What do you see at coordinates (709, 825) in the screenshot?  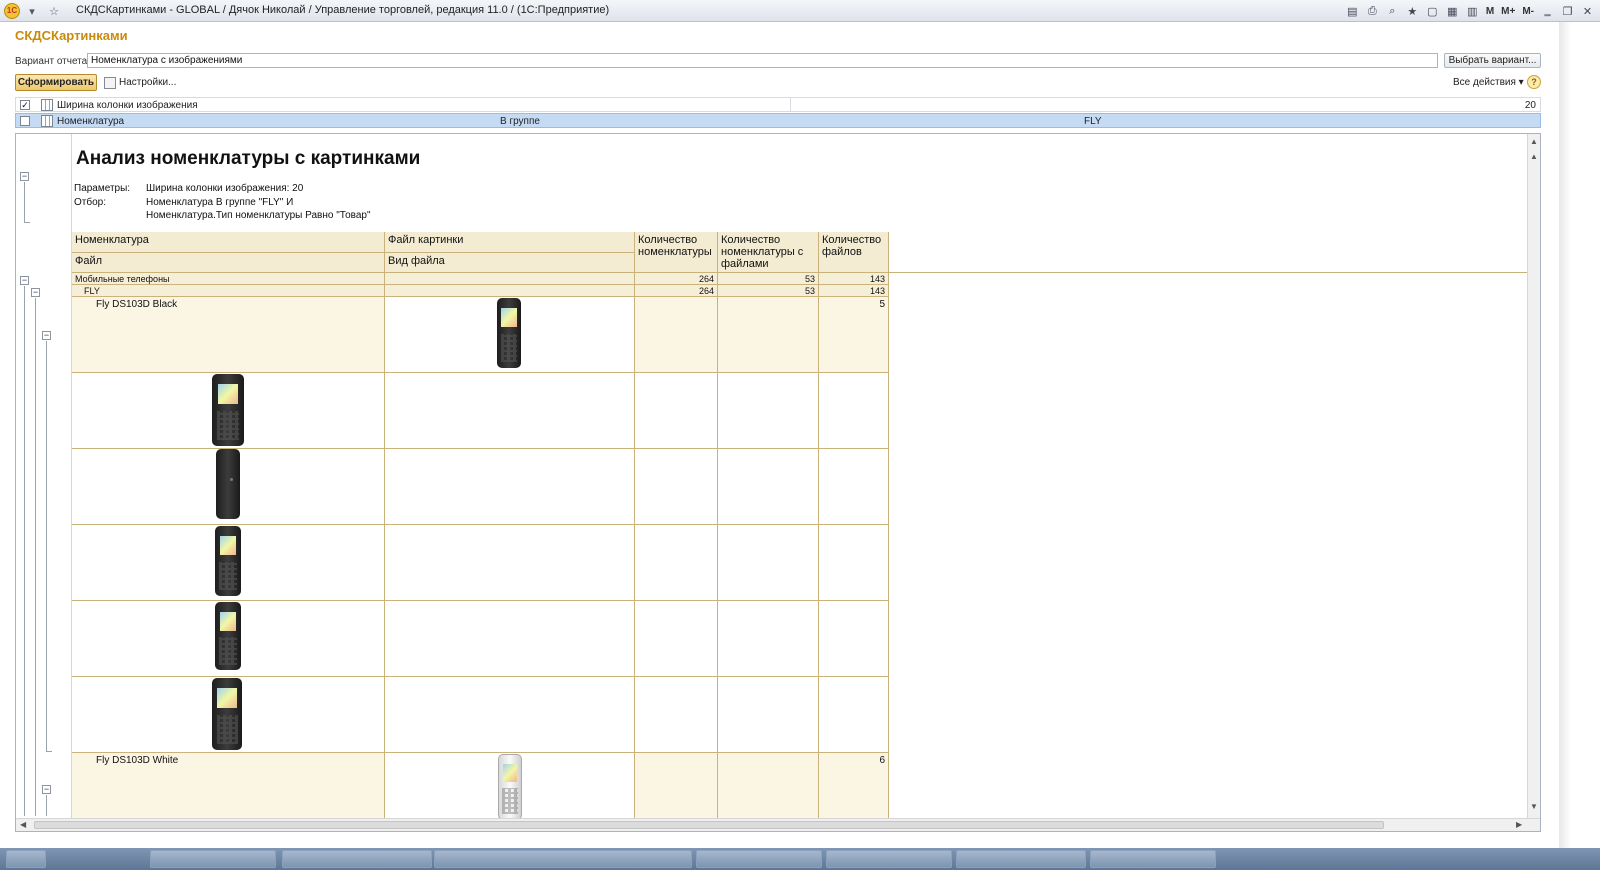 I see `scrollbar-thumb` at bounding box center [709, 825].